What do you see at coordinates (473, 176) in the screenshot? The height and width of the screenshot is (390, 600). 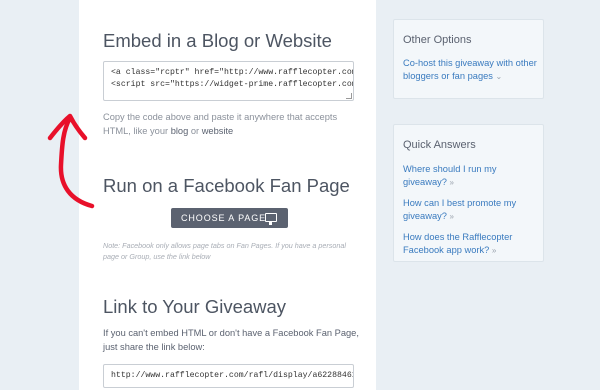 I see `quick-answer-link-1: Where should I run my giveaway? »` at bounding box center [473, 176].